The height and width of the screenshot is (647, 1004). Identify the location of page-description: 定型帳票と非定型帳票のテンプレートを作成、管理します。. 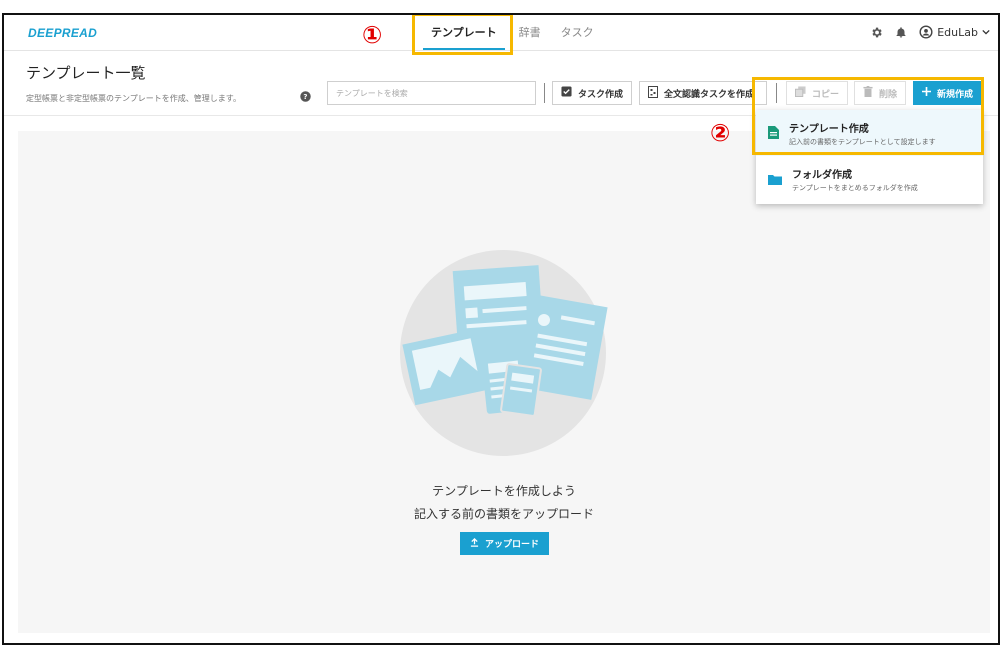
(133, 98).